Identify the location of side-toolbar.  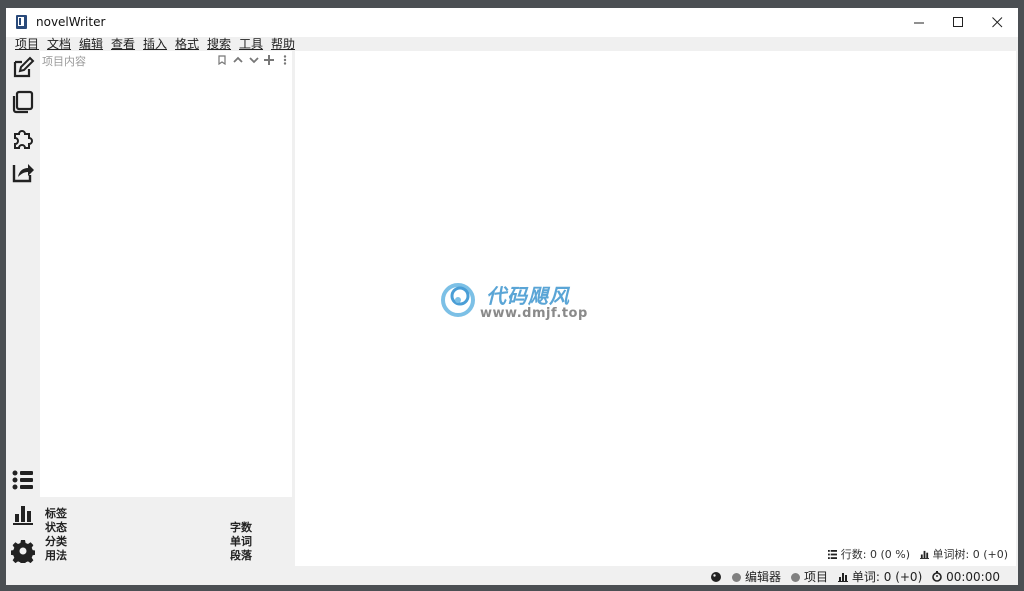
(23, 309).